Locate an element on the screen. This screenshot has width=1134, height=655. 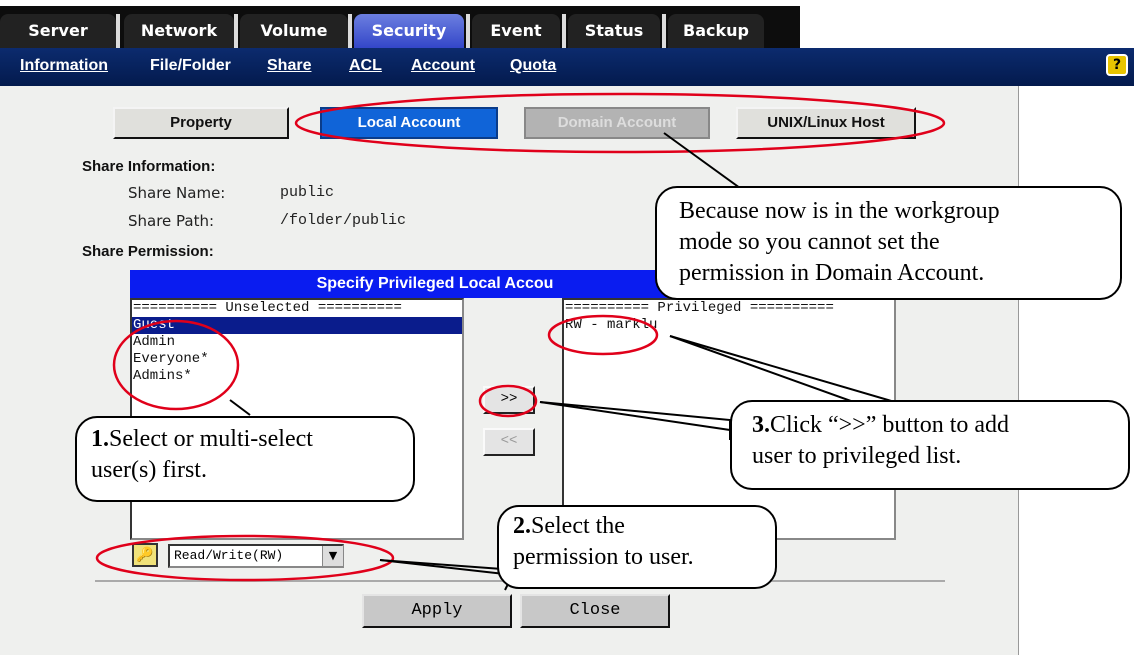
tab-event: Event is located at coordinates (516, 31).